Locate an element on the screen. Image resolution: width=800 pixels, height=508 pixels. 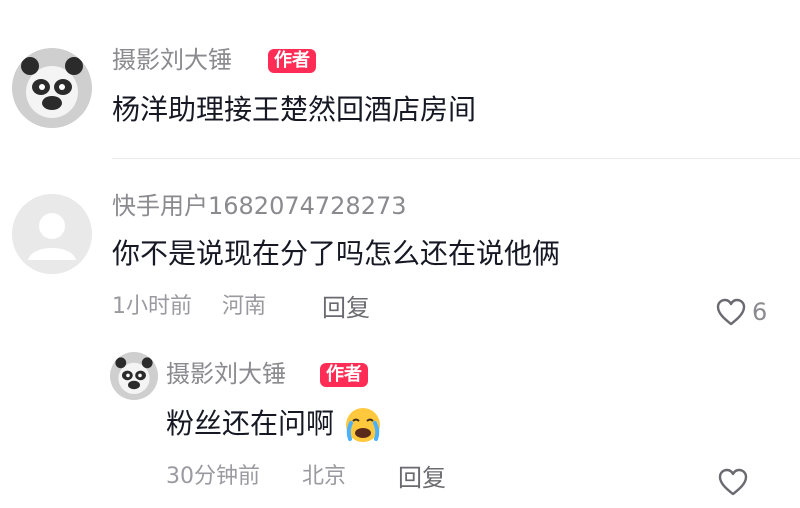
reply-time: 30分钟前 is located at coordinates (213, 476).